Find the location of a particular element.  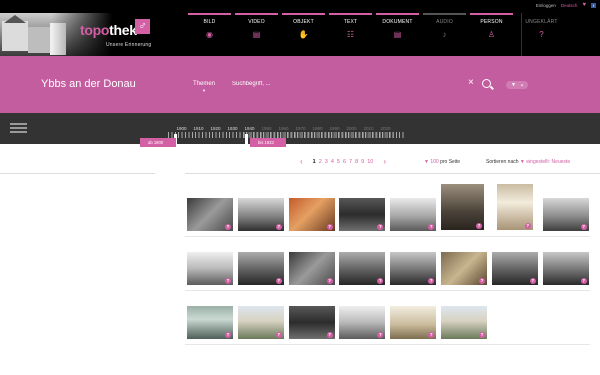

sort-selector: Sortieren nach ▼ eingestellt: Neueste is located at coordinates (528, 162).